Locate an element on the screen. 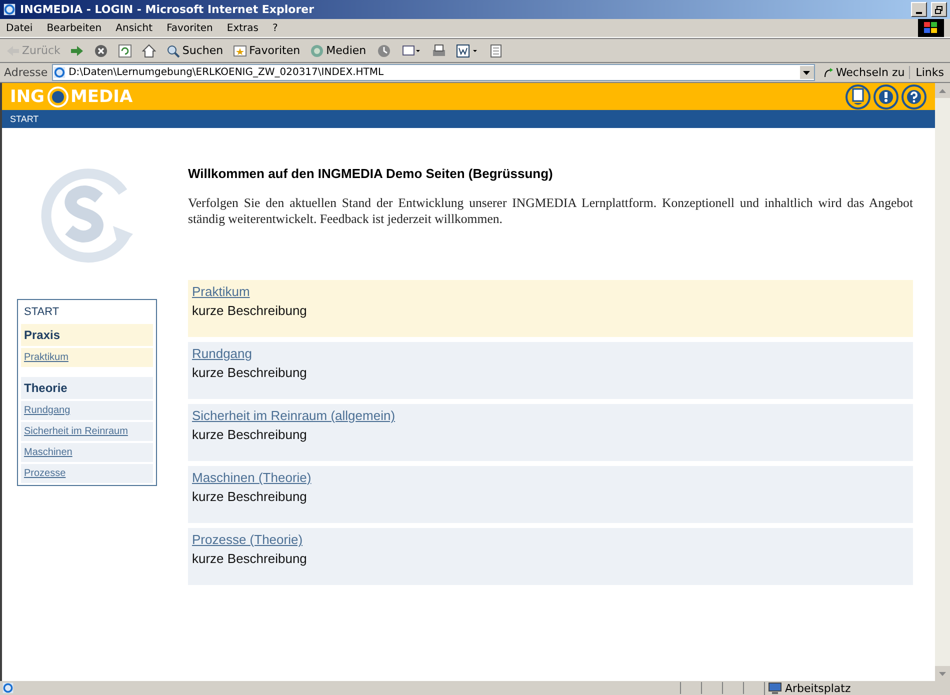 This screenshot has width=950, height=695. stop-icon is located at coordinates (101, 51).